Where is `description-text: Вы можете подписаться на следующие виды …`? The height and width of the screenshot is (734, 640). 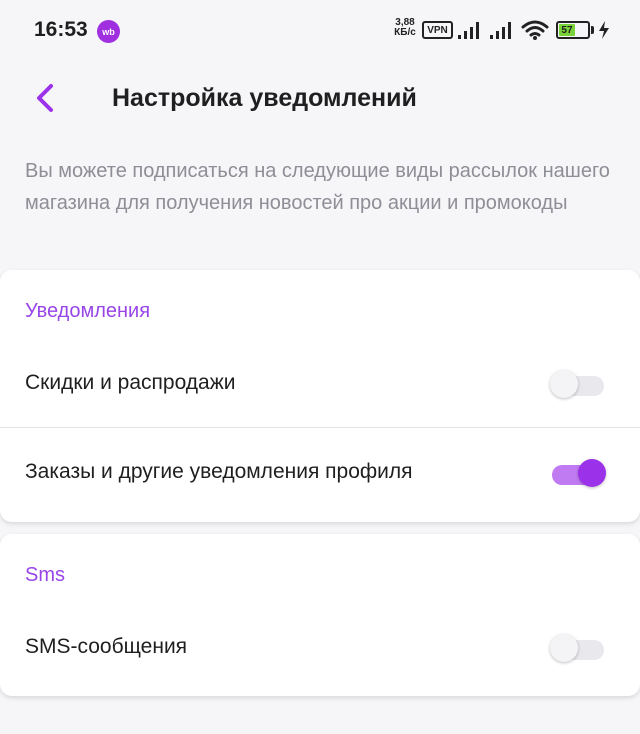 description-text: Вы можете подписаться на следующие виды … is located at coordinates (317, 187).